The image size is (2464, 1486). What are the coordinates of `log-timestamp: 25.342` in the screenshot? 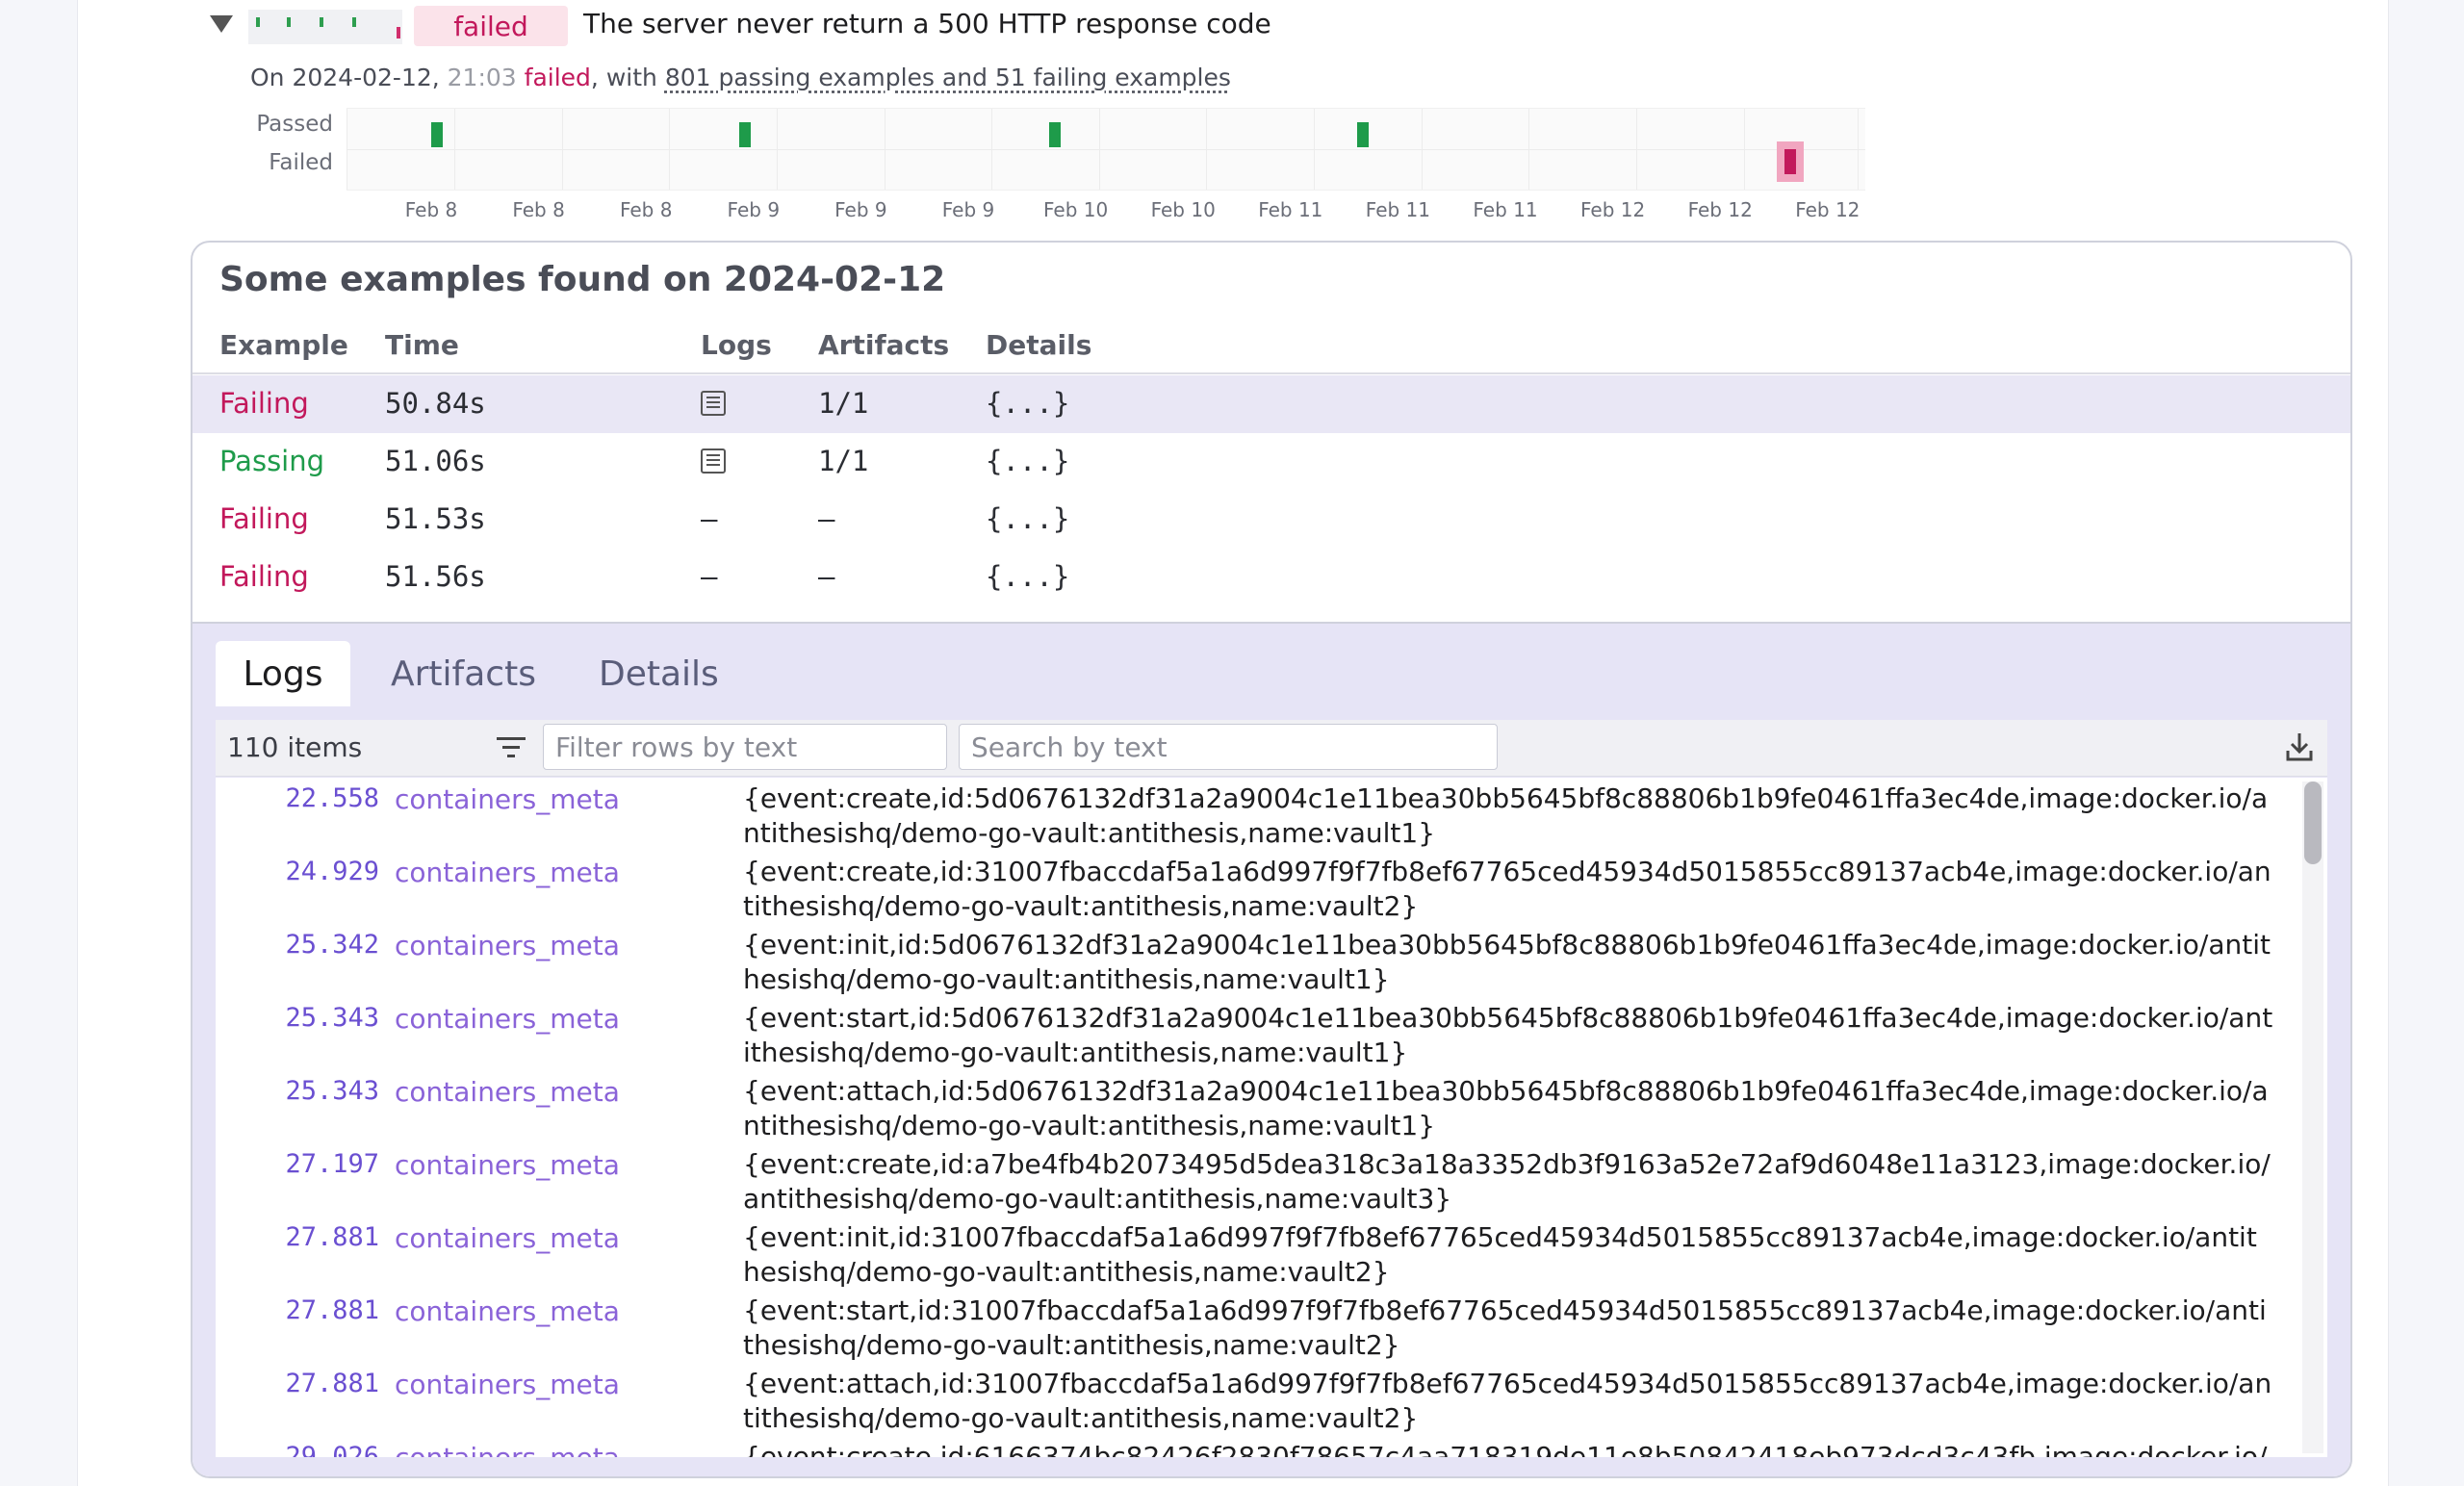 It's located at (332, 945).